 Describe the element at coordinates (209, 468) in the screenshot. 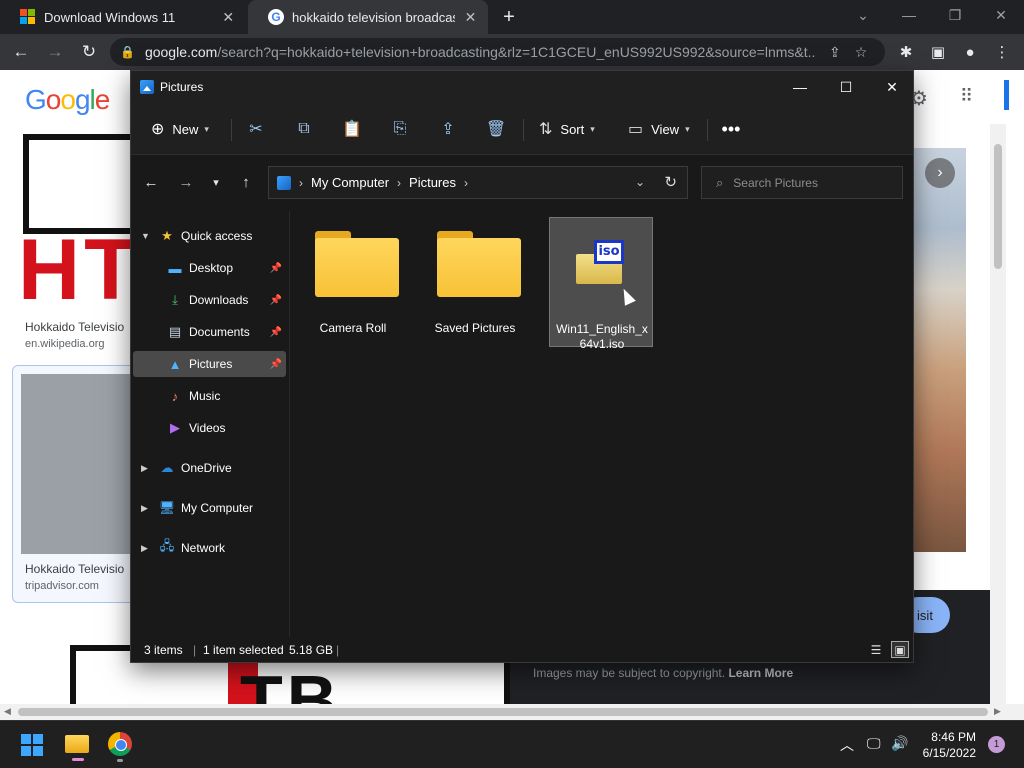

I see `nav-onedrive: ▶ ☁ OneDrive` at that location.